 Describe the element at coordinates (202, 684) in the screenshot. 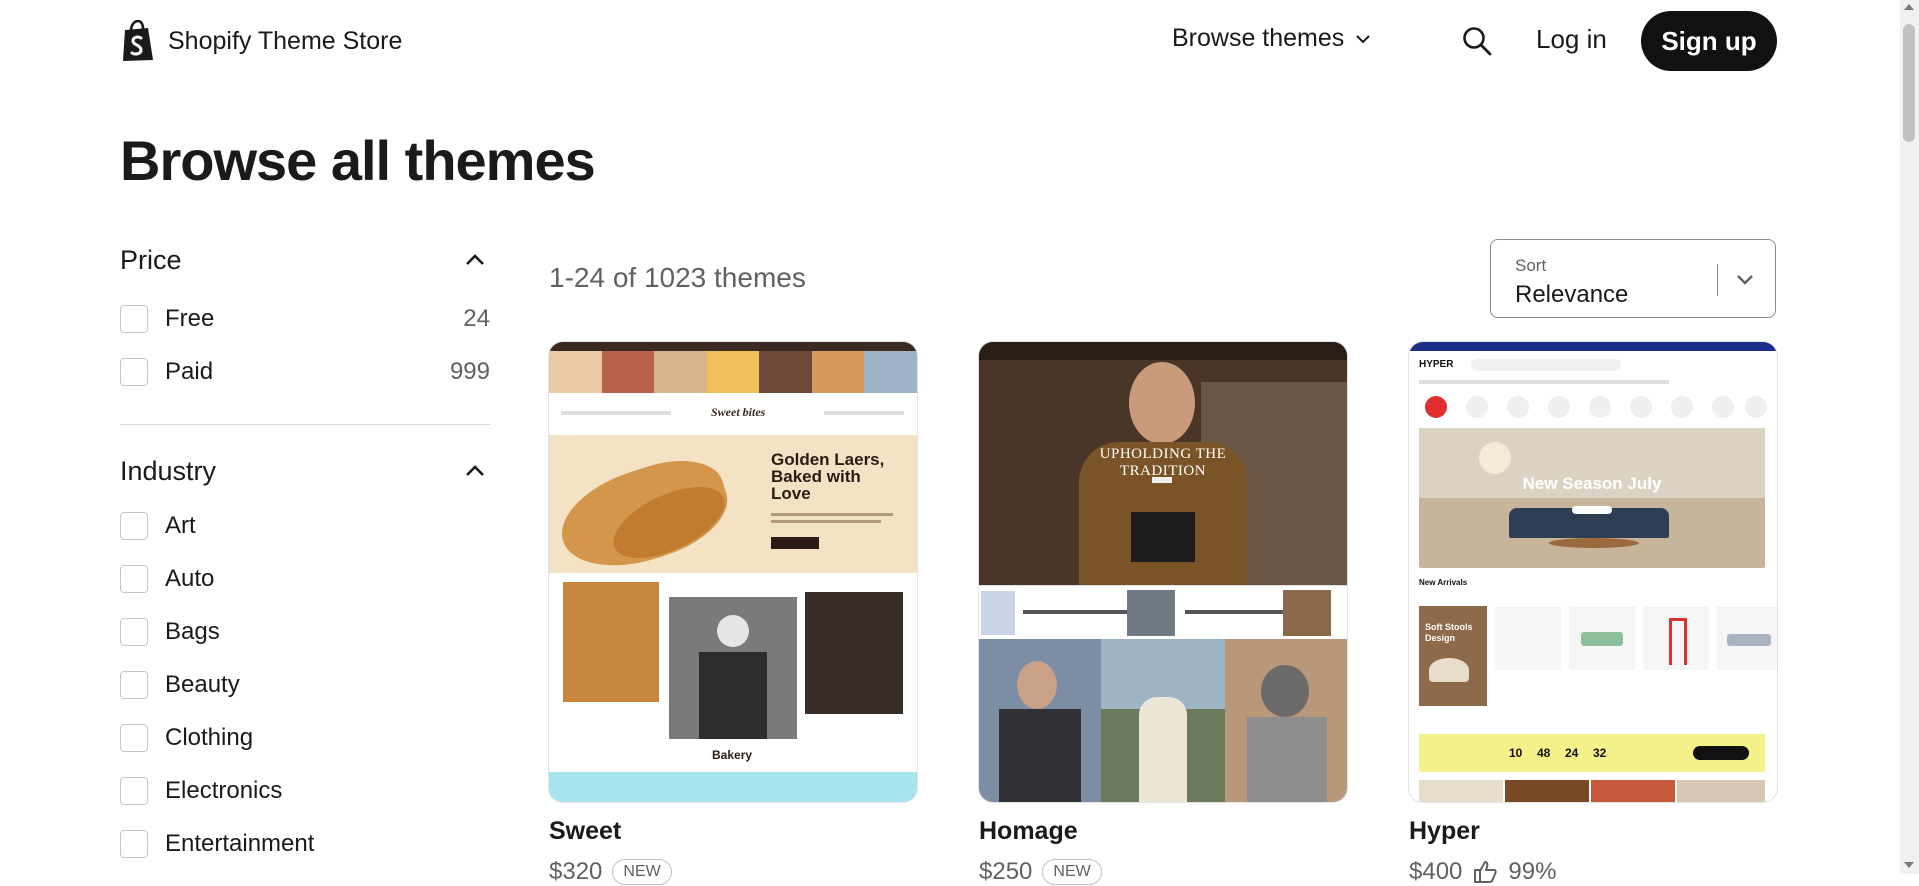

I see `filter-option-label: Beauty` at that location.